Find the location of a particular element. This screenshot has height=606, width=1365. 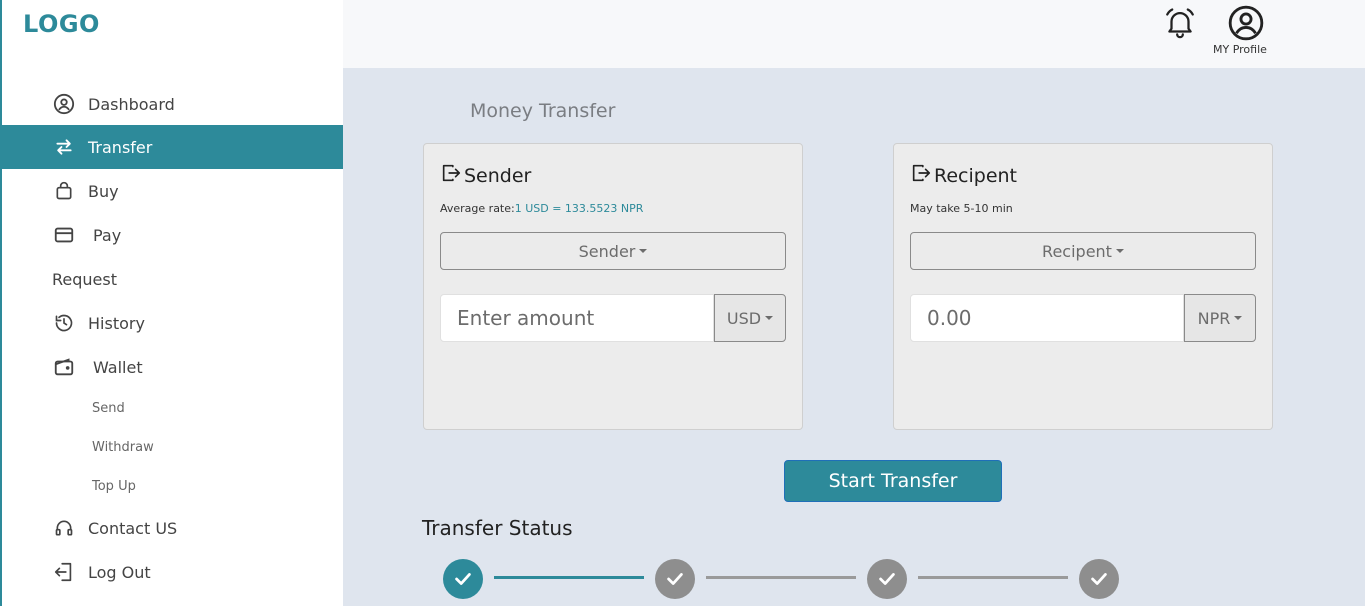

sidebar-item-buy: Buy is located at coordinates (172, 191).